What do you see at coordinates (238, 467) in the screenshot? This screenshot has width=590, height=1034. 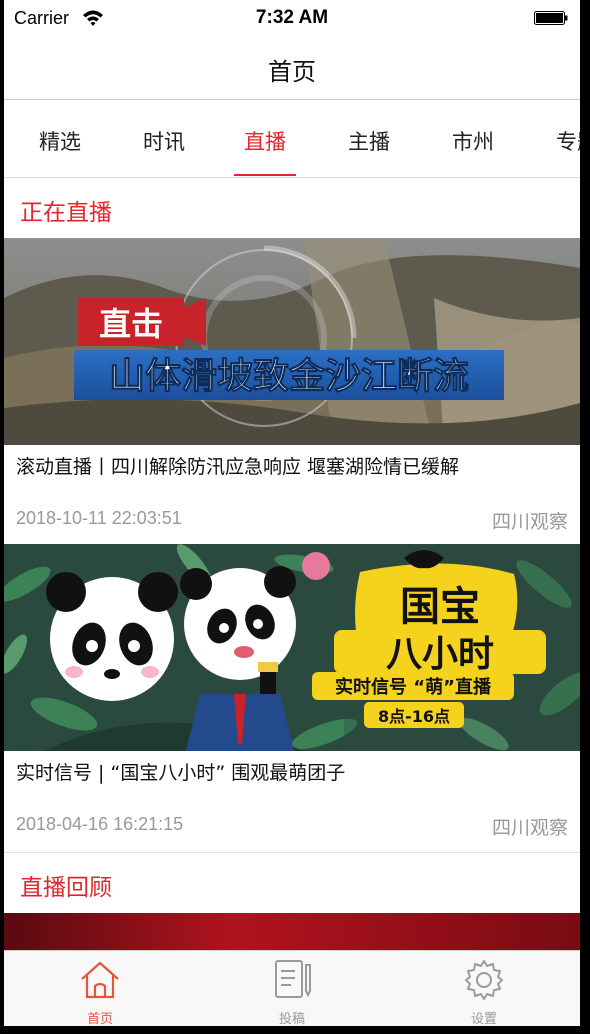 I see `card-title: 滚动直播丨四川解除防汛应急响应 堰塞湖险情已缓解` at bounding box center [238, 467].